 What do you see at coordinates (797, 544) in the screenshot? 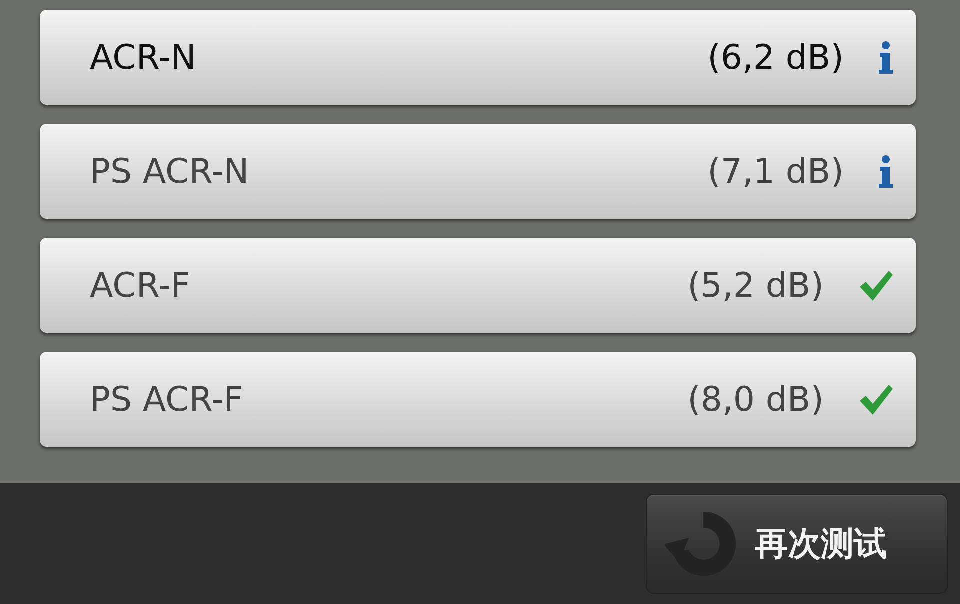
I see `retest-button: 再次测试` at bounding box center [797, 544].